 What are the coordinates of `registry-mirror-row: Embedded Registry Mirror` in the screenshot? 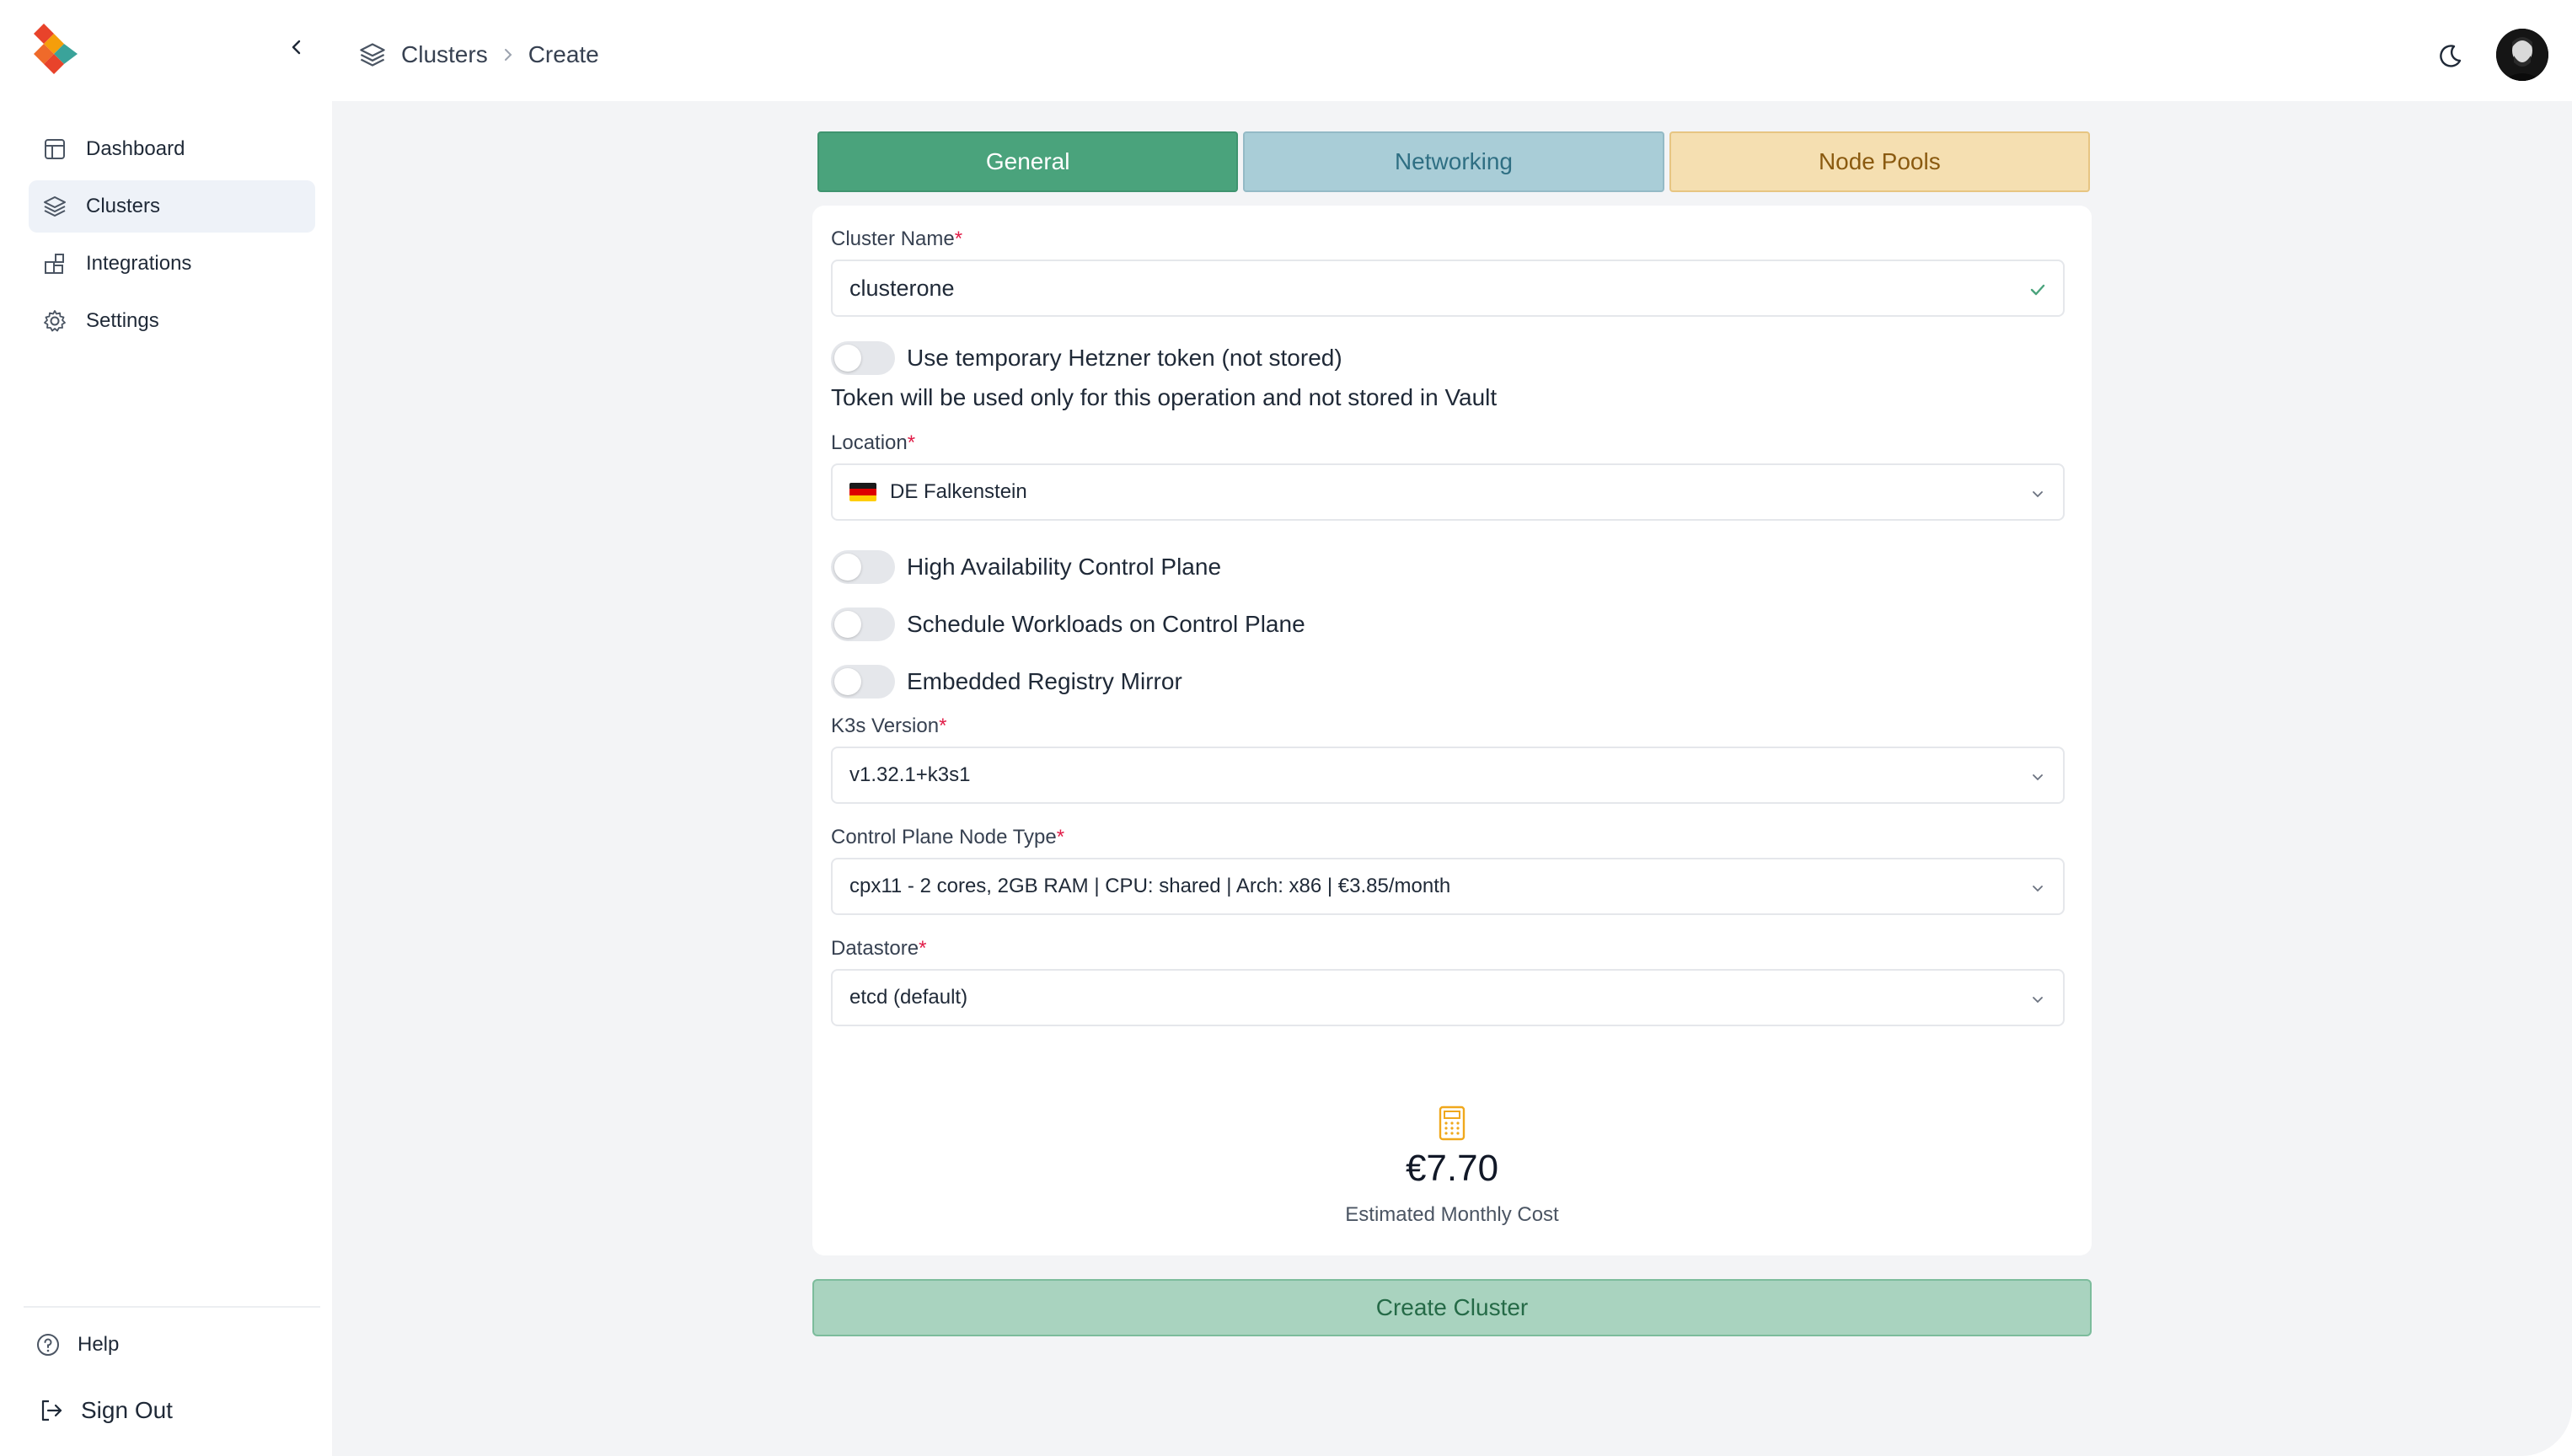 It's located at (1006, 681).